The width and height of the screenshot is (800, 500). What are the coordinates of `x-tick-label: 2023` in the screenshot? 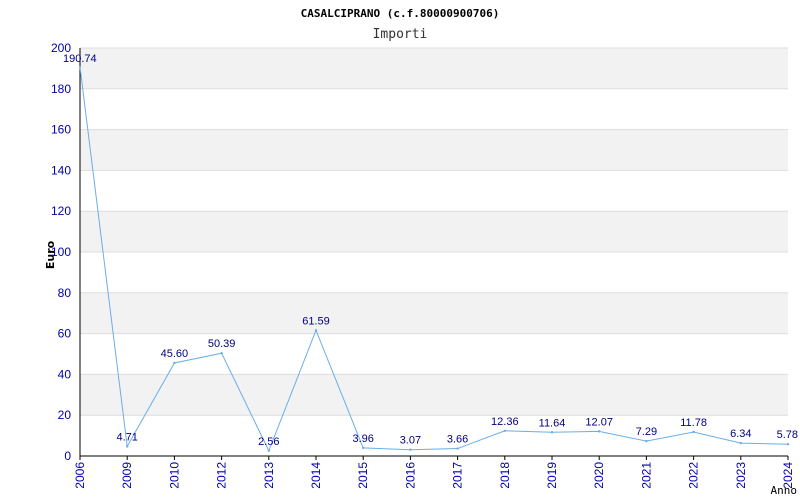 It's located at (741, 475).